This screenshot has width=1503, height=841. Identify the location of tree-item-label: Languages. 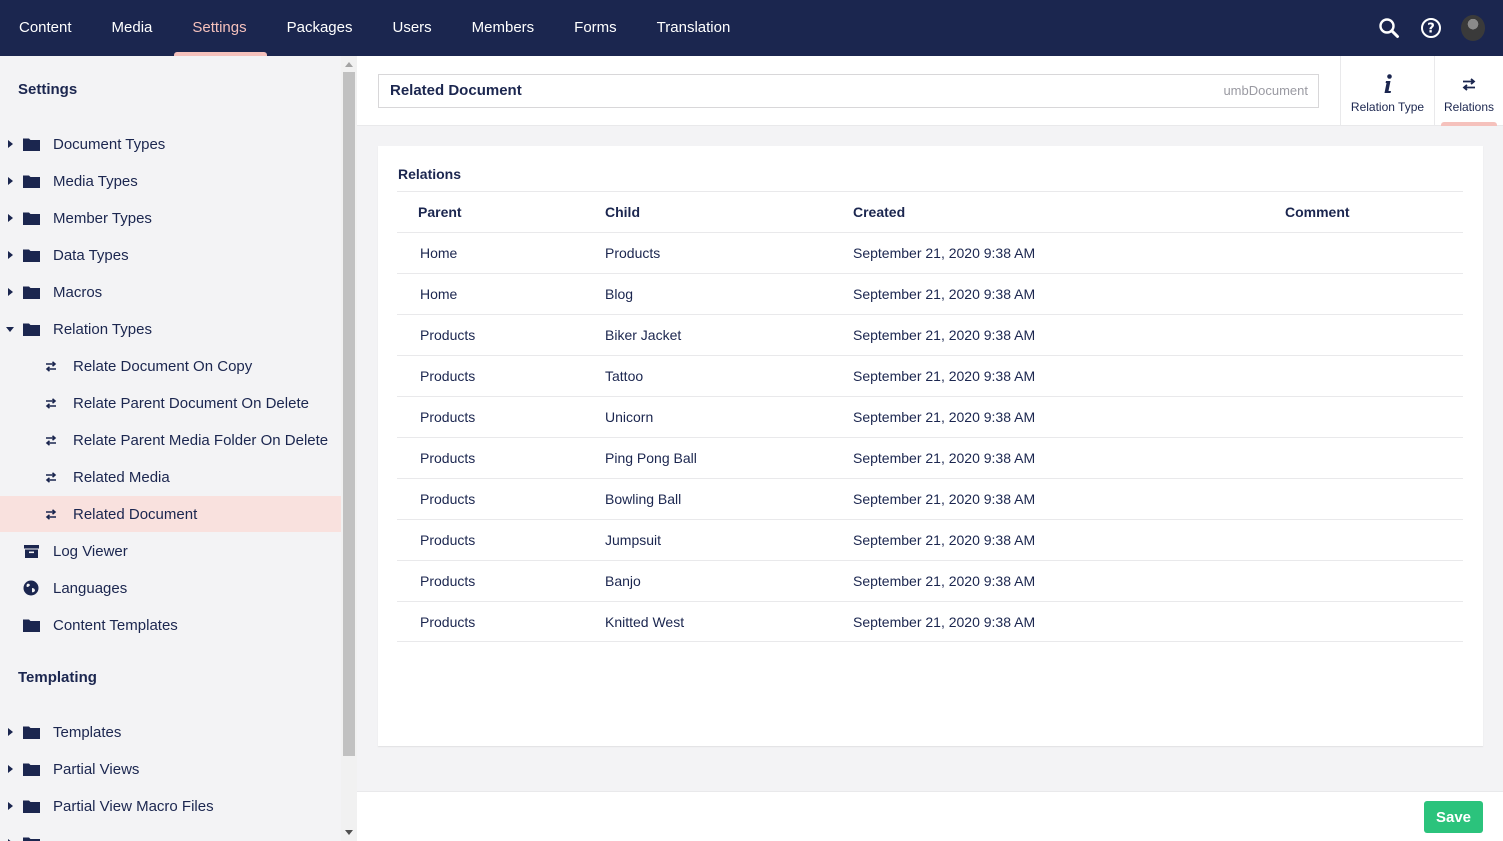
(90, 588).